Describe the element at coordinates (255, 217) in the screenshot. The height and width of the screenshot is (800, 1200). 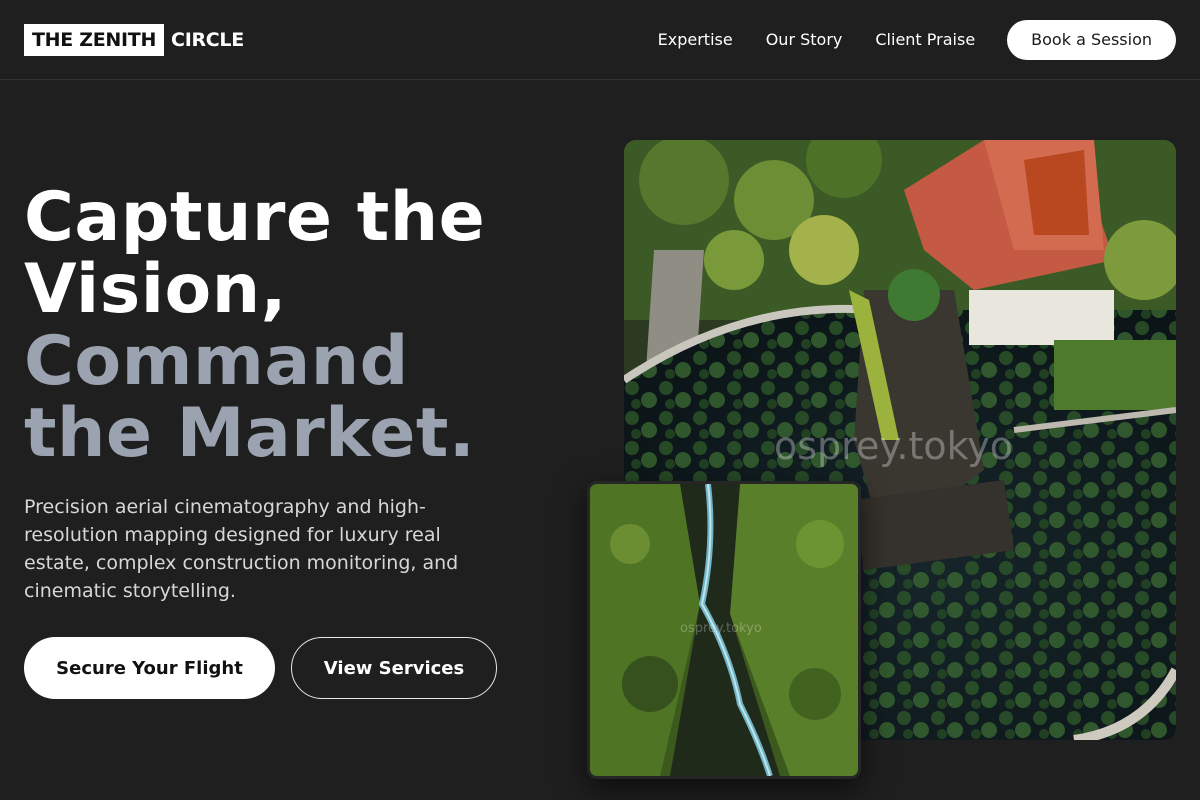
I see `hero-title-line: Capture the` at that location.